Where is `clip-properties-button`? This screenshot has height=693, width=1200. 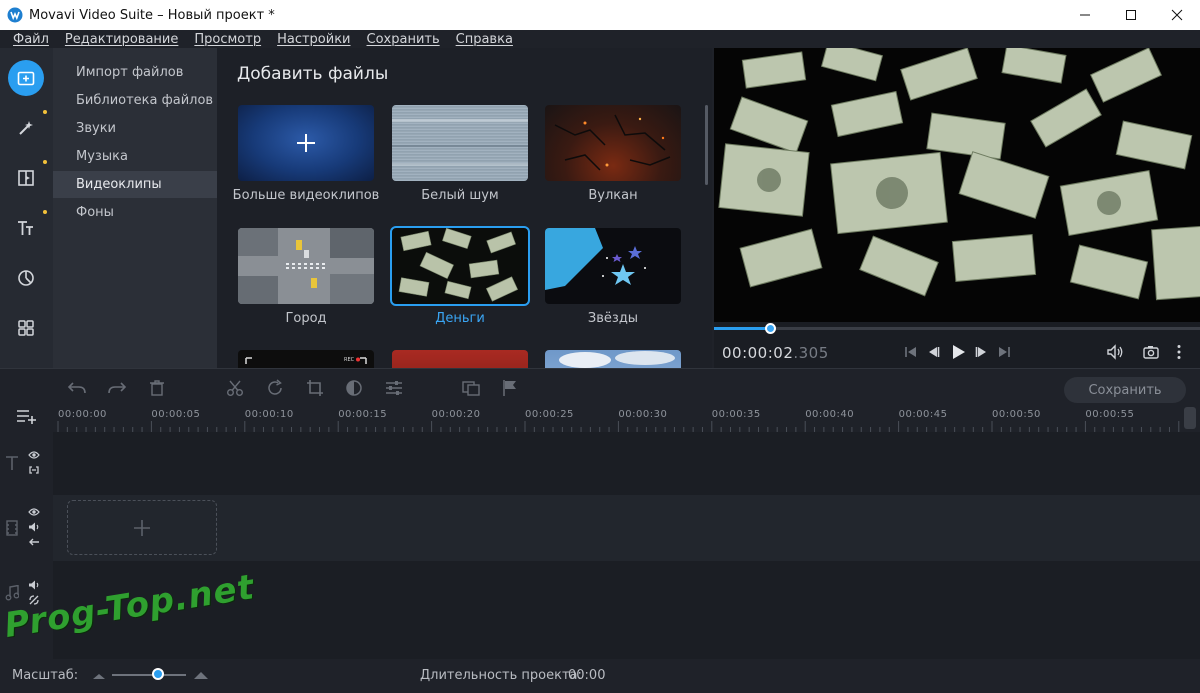 clip-properties-button is located at coordinates (394, 388).